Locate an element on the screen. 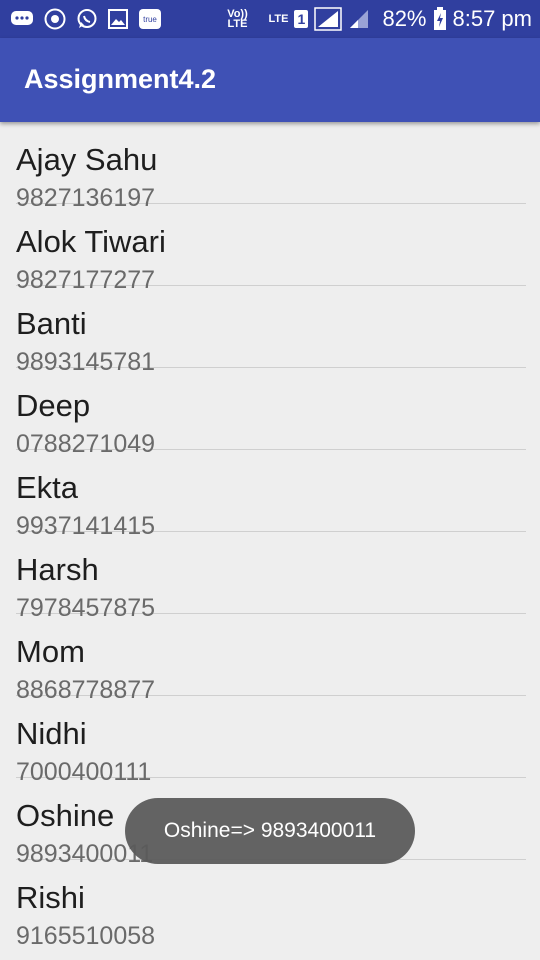 This screenshot has height=960, width=540. list-item: Ajay Sahu 9827136197 is located at coordinates (271, 167).